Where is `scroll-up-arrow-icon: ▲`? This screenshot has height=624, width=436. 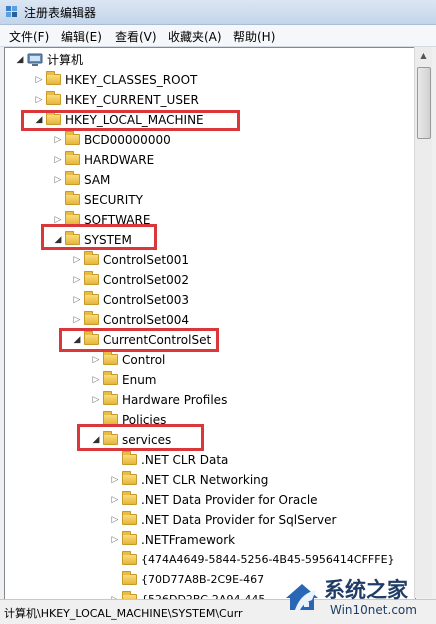
scroll-up-arrow-icon: ▲ is located at coordinates (423, 56).